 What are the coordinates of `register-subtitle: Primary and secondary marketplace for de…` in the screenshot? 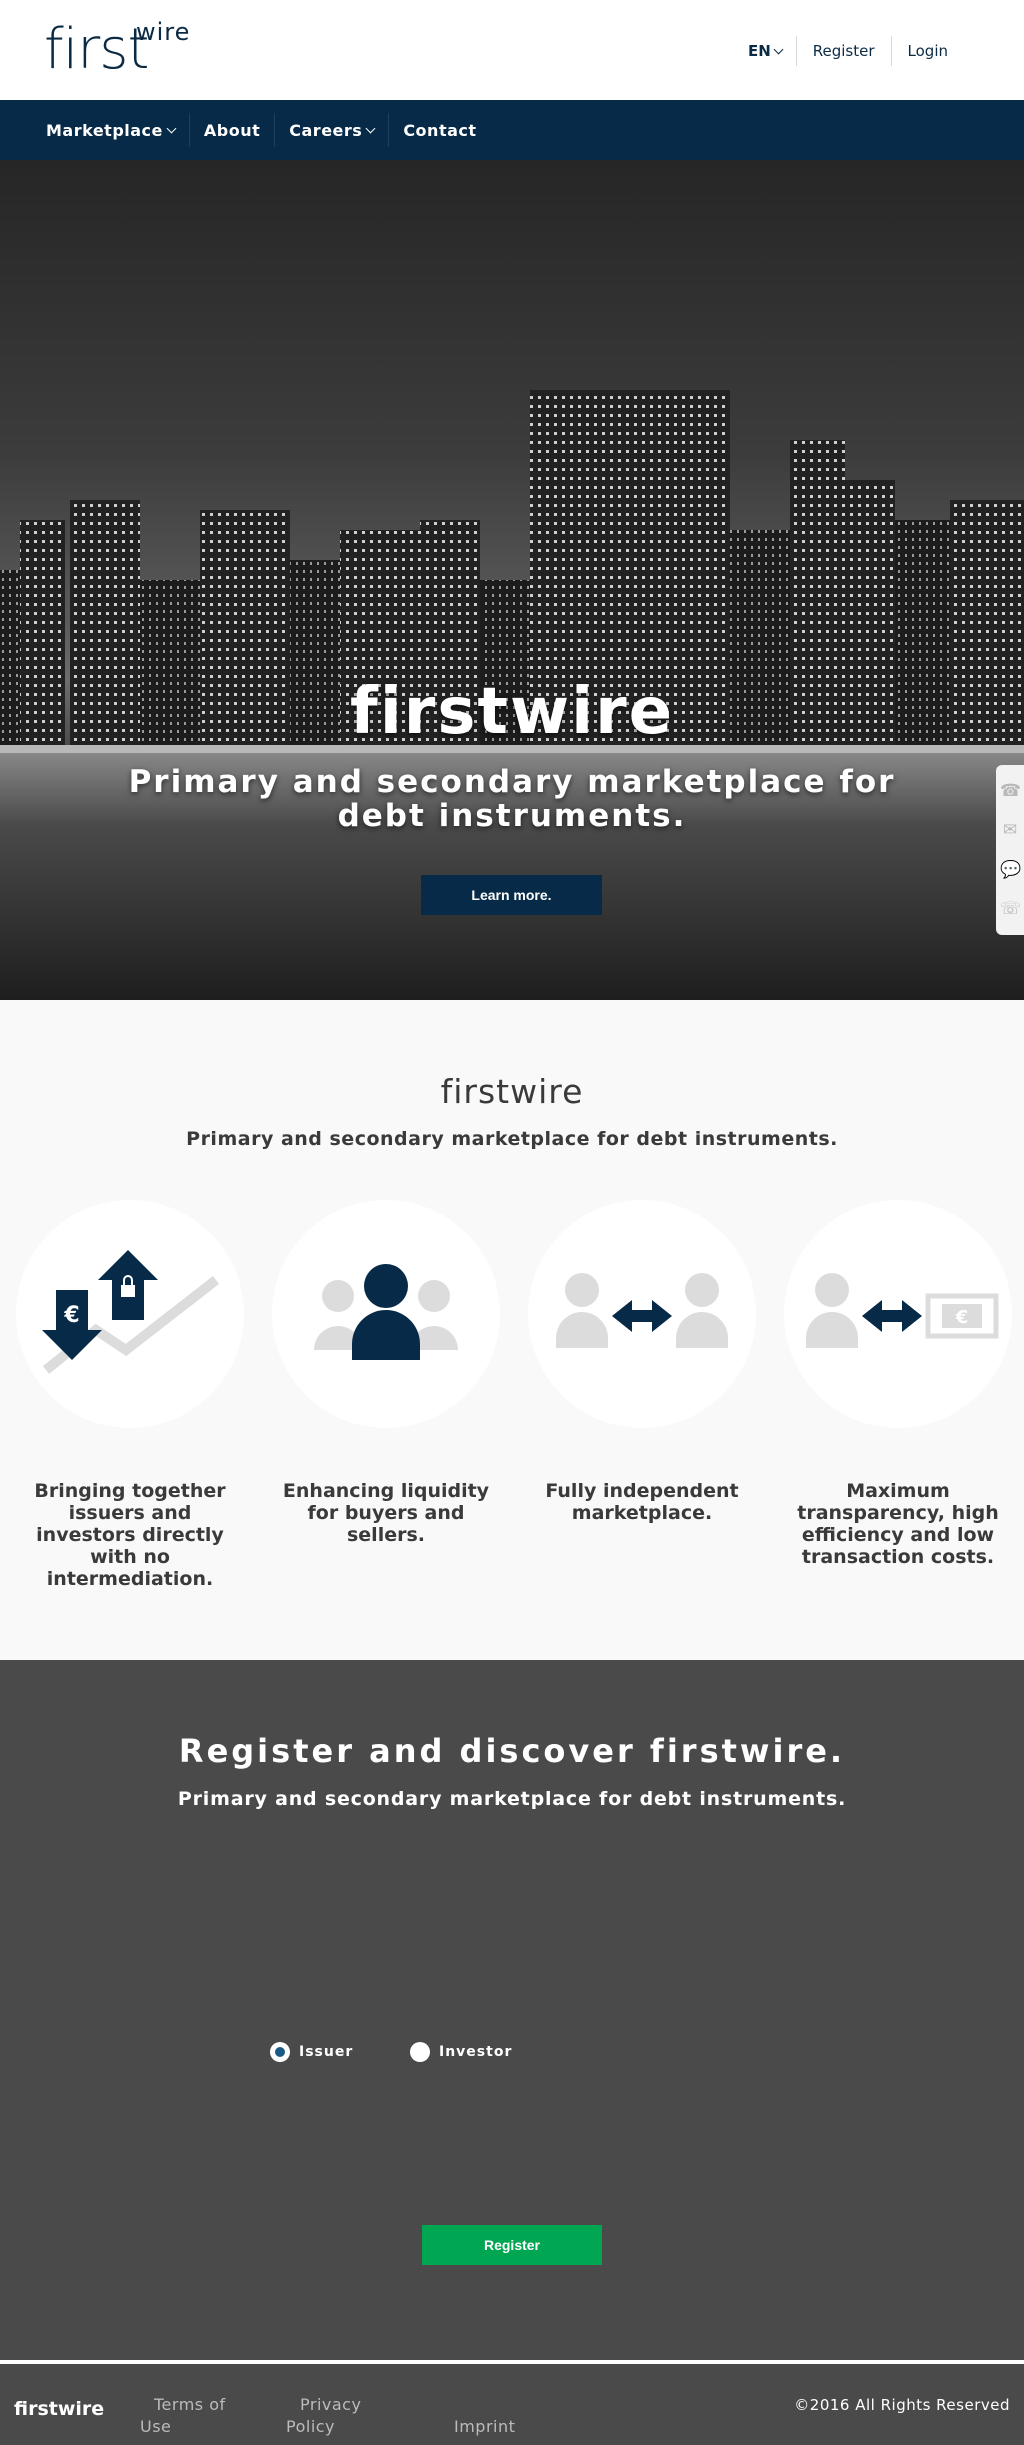 It's located at (512, 1799).